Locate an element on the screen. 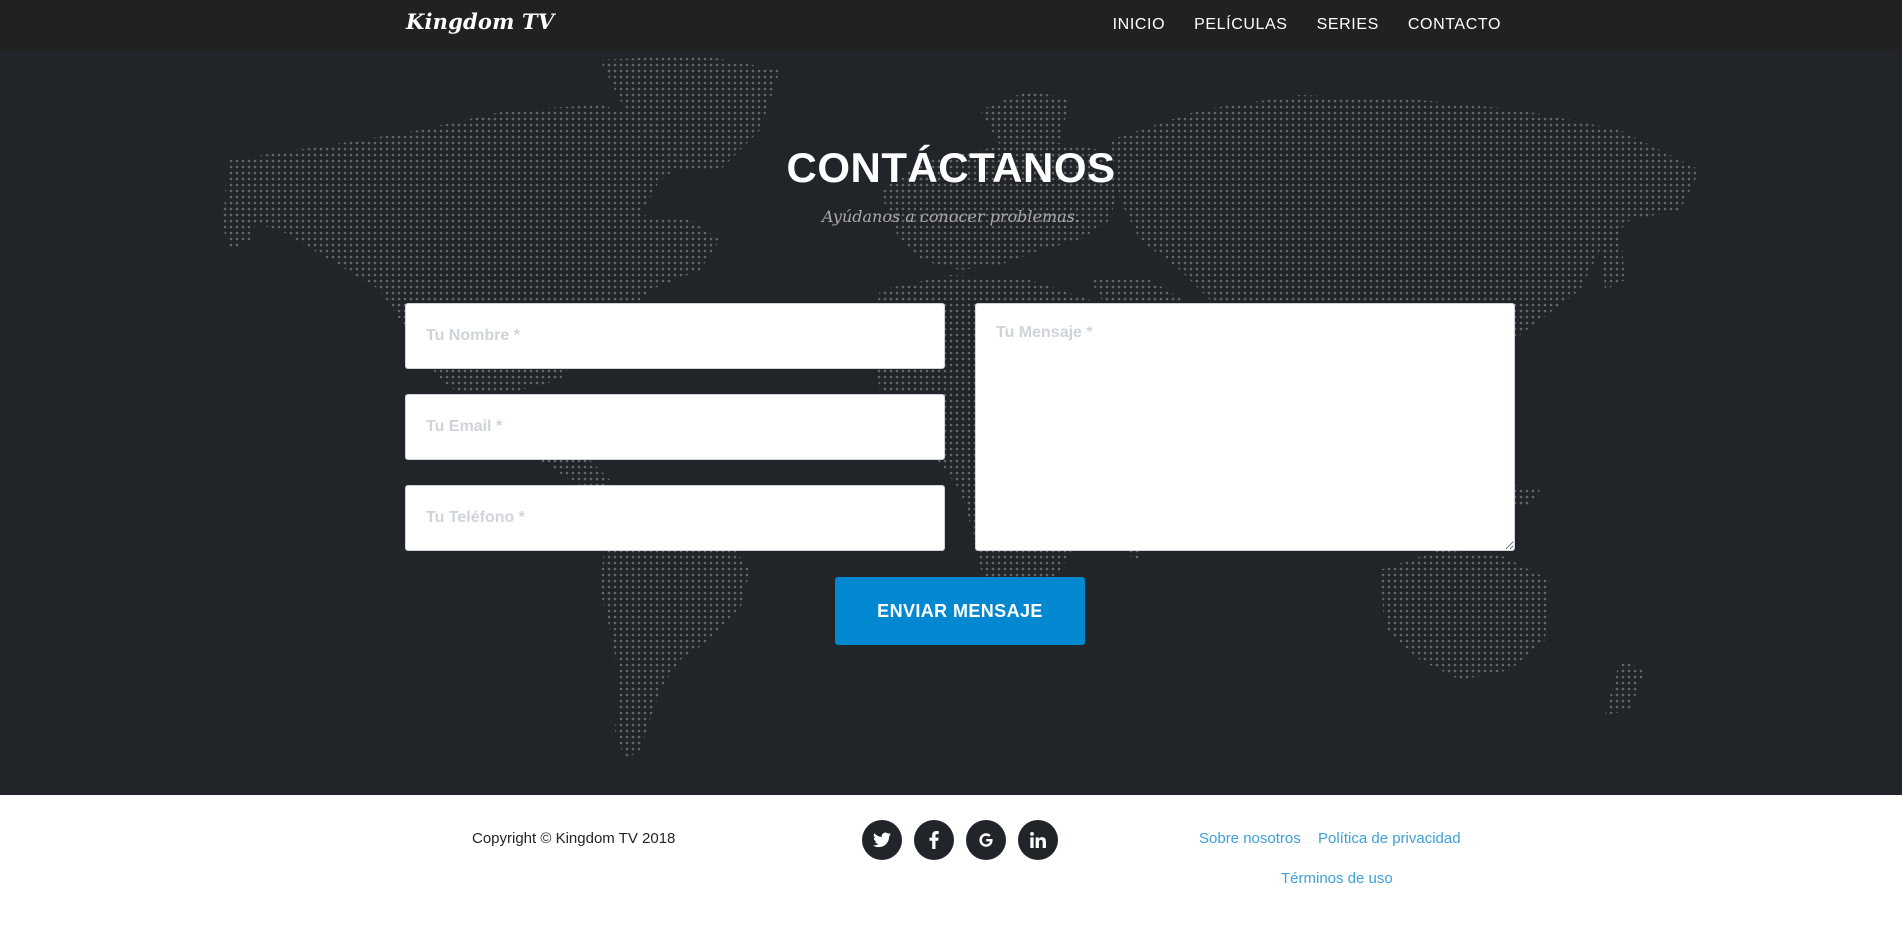 Image resolution: width=1902 pixels, height=939 pixels. footer-link-privacy: Política de privacidad is located at coordinates (1389, 838).